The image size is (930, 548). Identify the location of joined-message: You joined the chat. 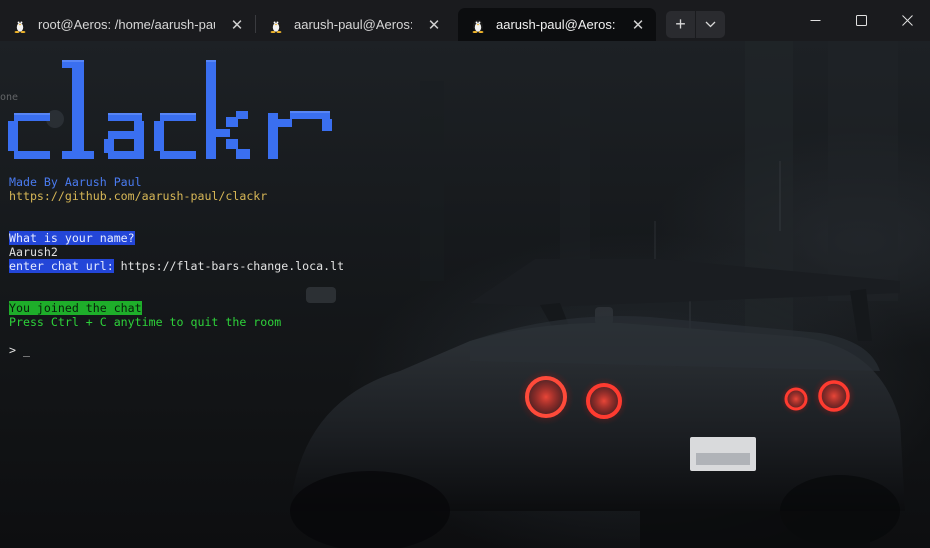
(75, 308).